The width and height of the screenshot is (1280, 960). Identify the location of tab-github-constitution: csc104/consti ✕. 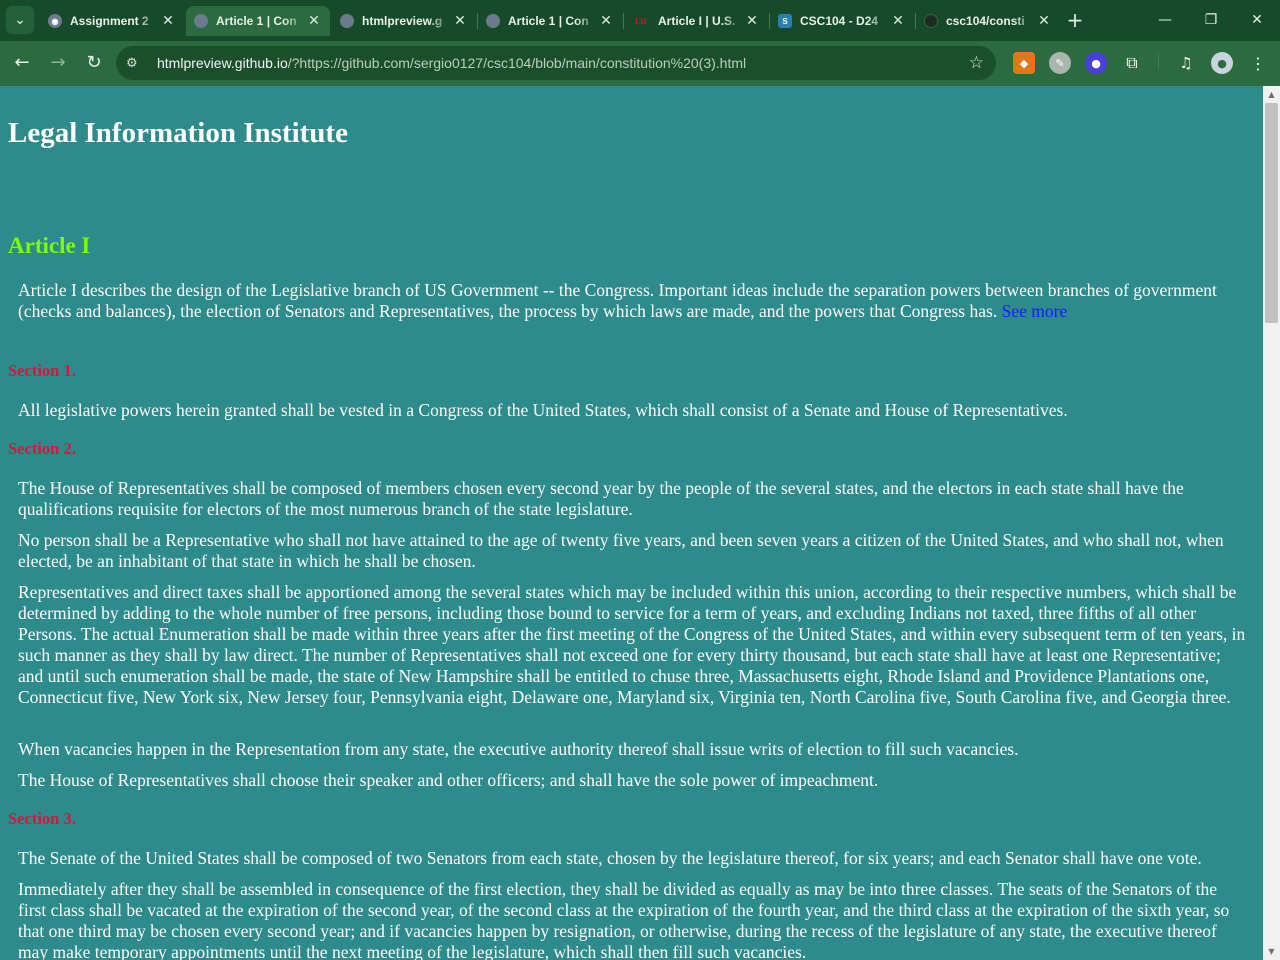
(988, 21).